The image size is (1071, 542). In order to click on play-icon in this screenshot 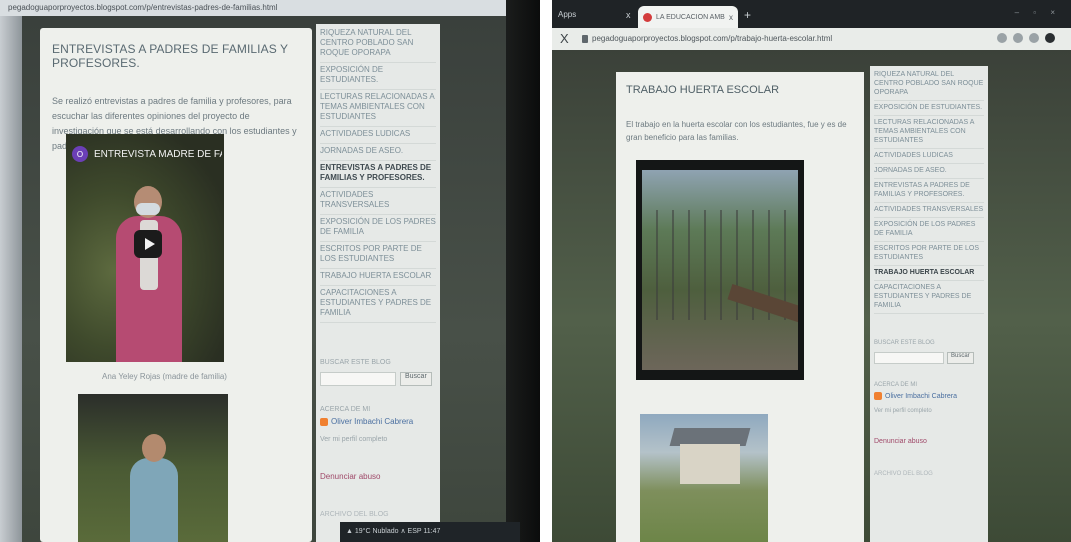, I will do `click(148, 244)`.